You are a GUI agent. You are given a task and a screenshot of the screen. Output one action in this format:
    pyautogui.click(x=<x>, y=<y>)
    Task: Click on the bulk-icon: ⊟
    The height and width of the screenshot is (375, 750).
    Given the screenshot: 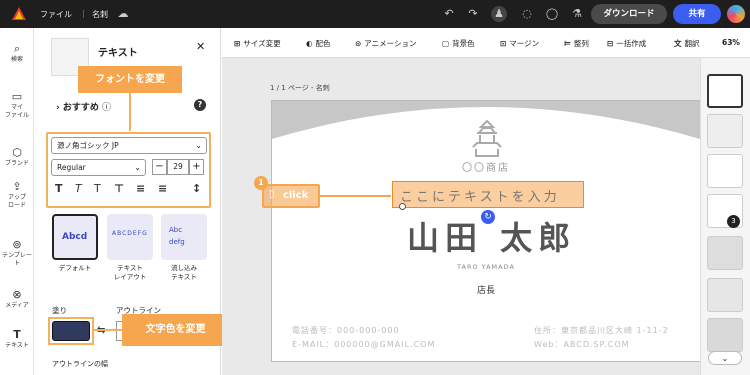 What is the action you would take?
    pyautogui.click(x=610, y=43)
    